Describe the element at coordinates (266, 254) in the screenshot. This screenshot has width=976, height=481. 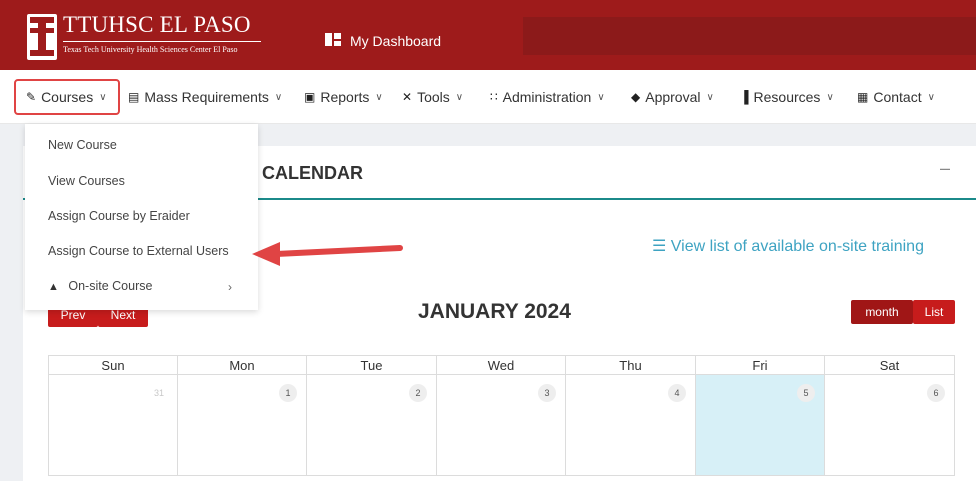
I see `arrow-head` at that location.